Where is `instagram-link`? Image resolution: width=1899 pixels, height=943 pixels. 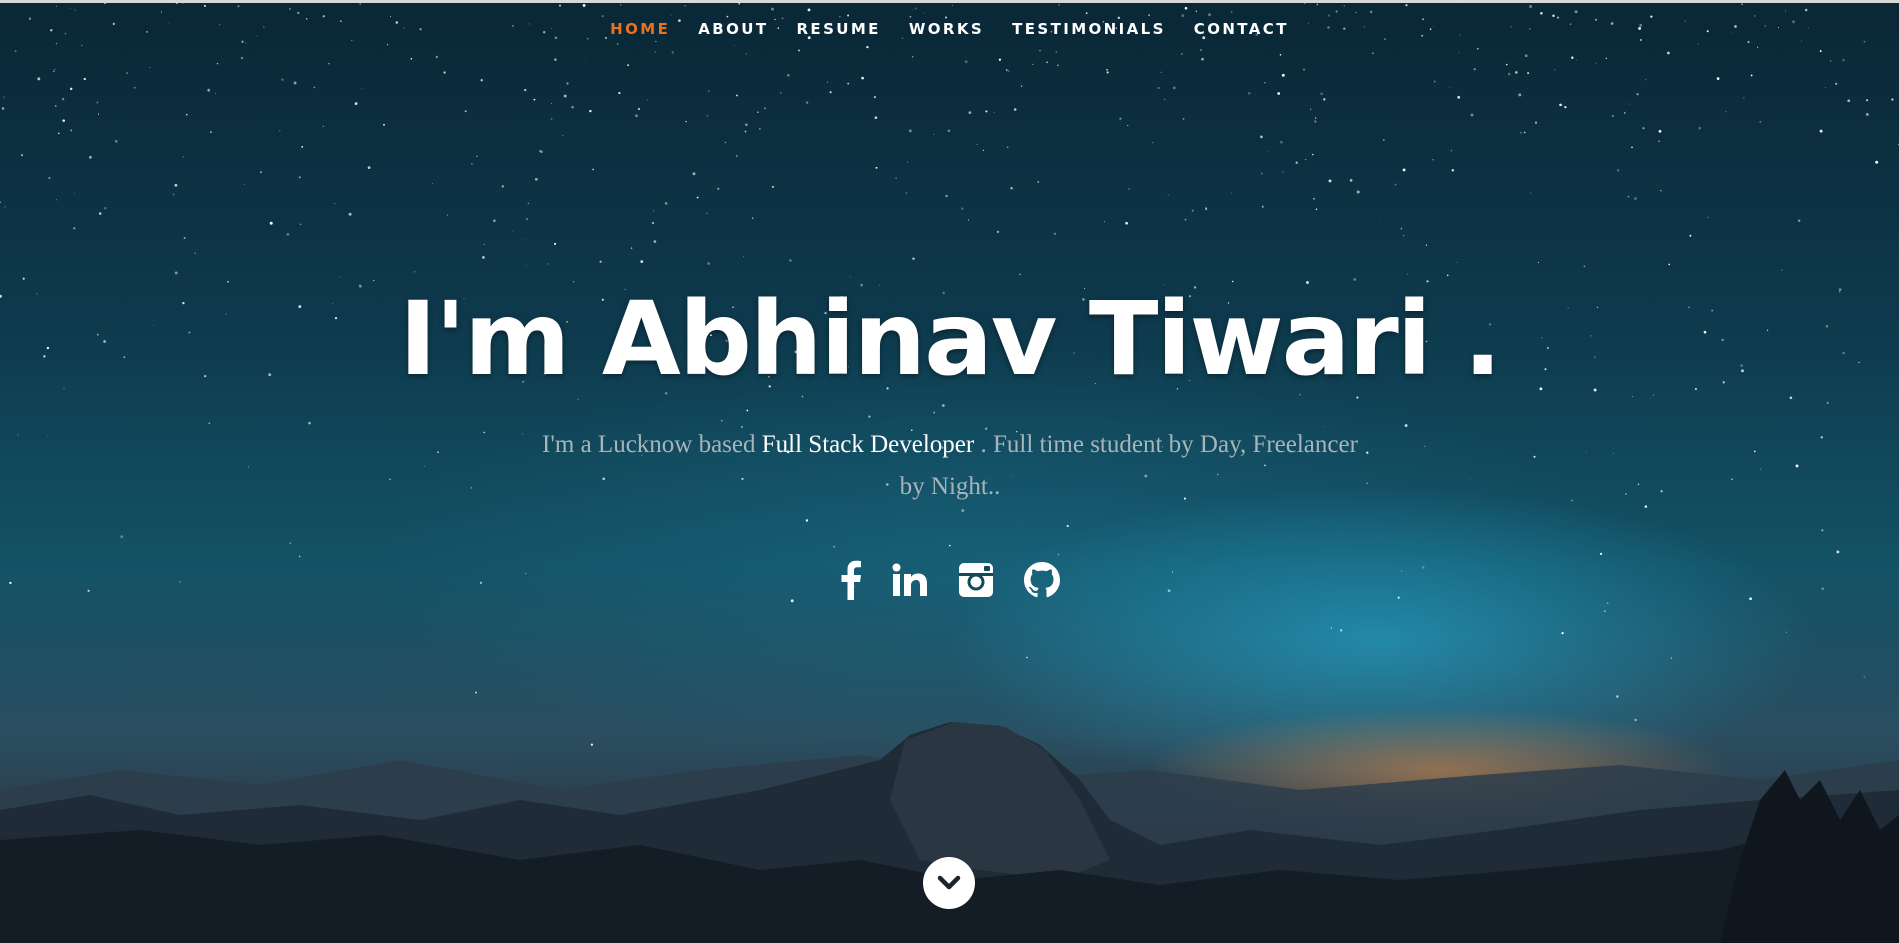
instagram-link is located at coordinates (976, 580).